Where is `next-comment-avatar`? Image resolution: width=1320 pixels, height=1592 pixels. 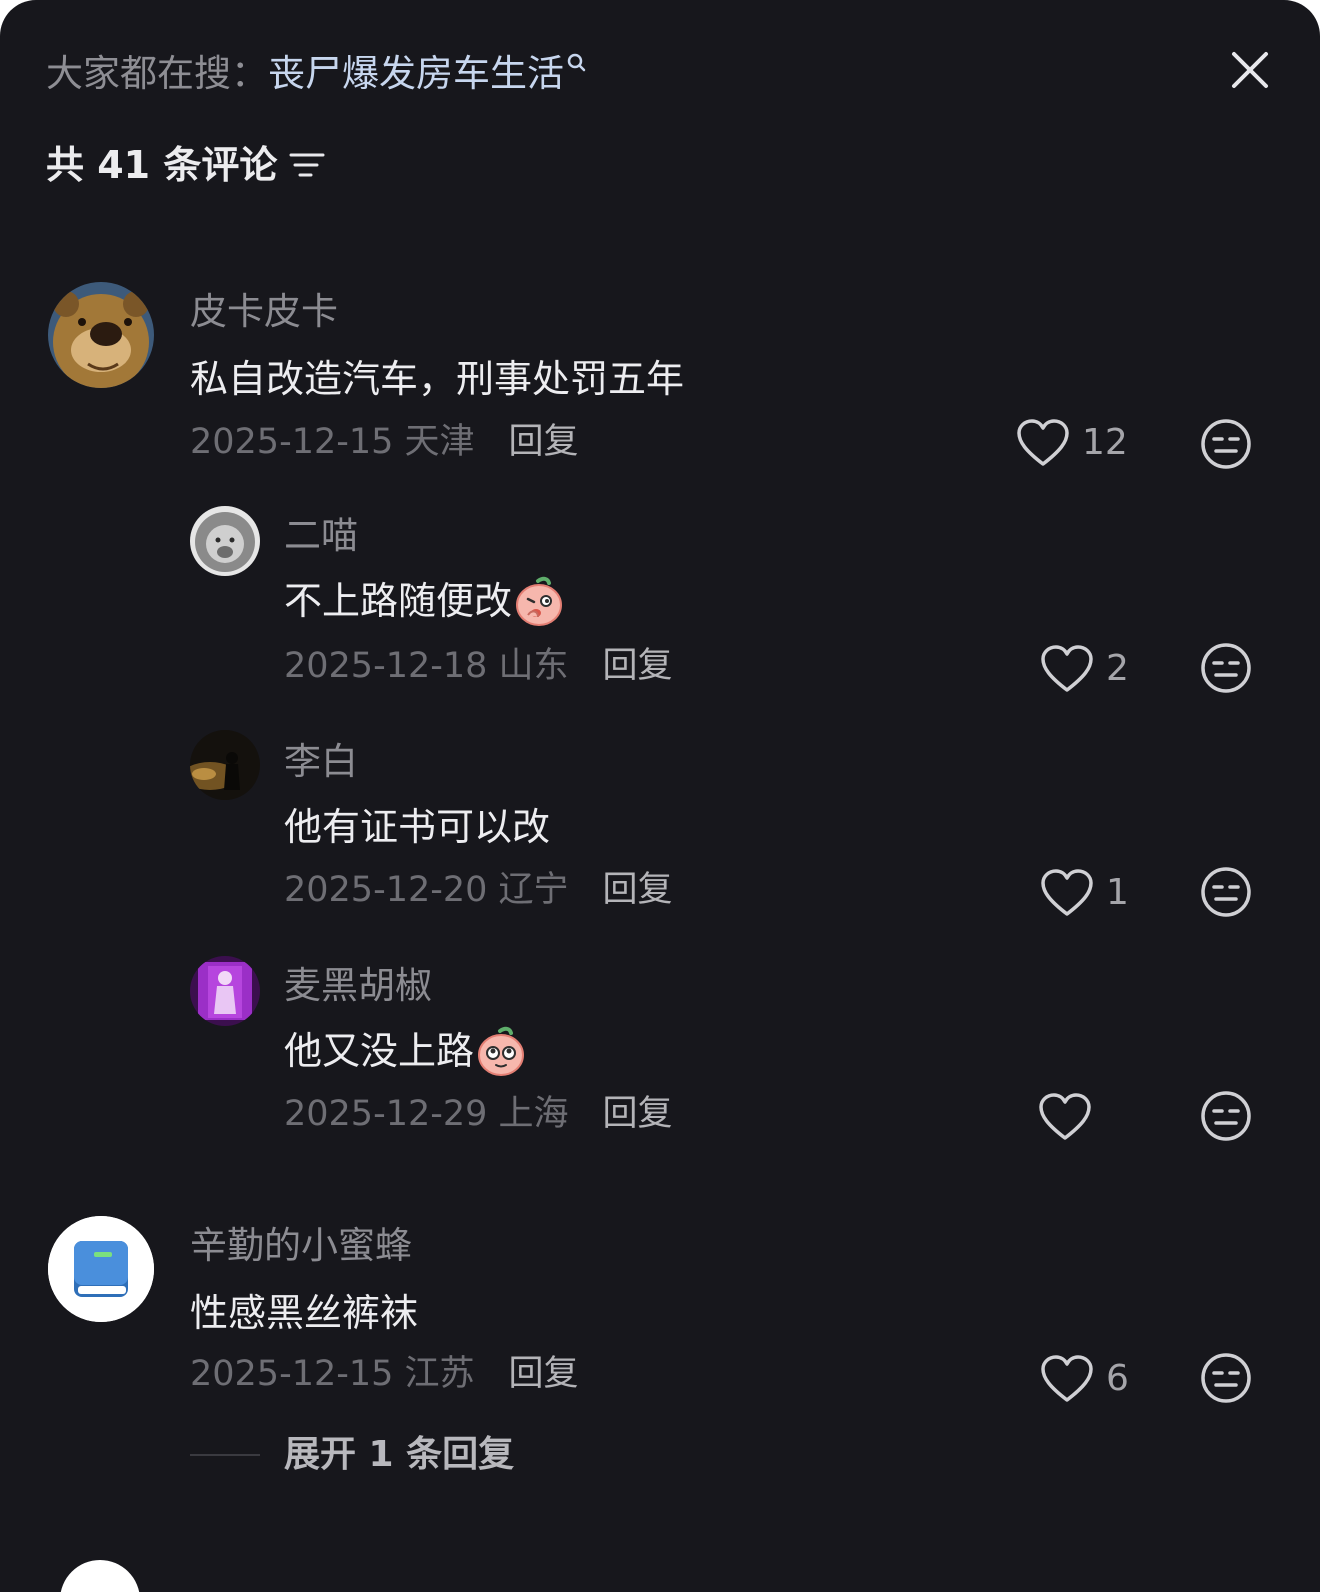 next-comment-avatar is located at coordinates (100, 1576).